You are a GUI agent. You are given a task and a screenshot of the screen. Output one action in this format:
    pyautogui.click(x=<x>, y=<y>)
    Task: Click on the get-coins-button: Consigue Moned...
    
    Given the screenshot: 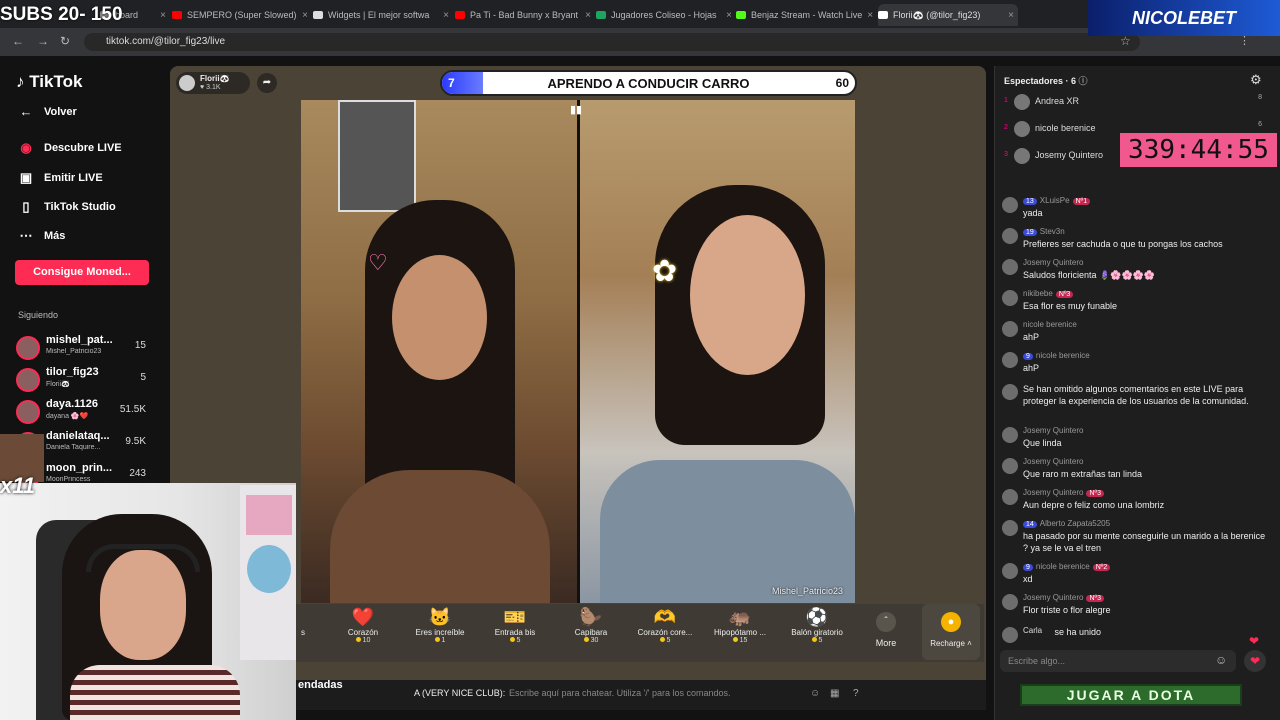 What is the action you would take?
    pyautogui.click(x=82, y=272)
    